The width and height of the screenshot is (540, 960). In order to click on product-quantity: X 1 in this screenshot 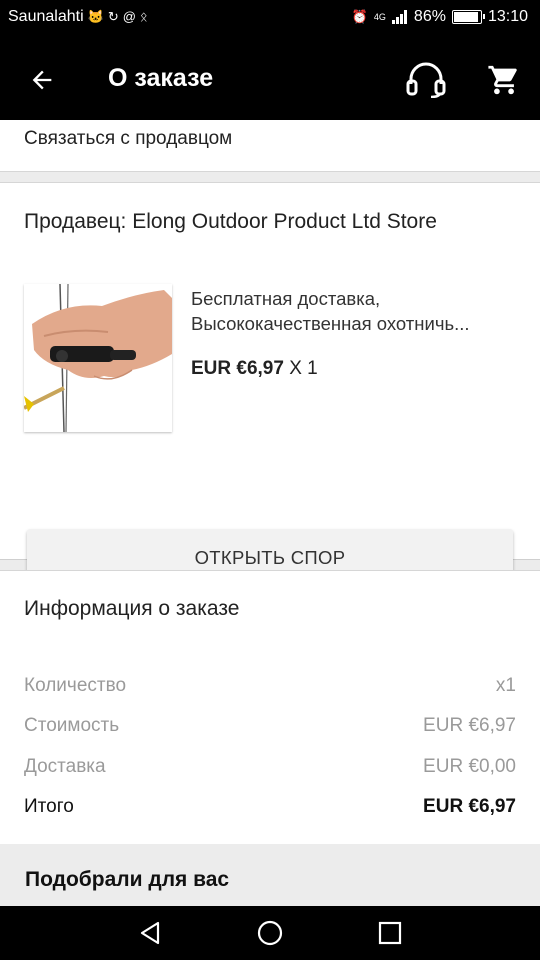, I will do `click(303, 368)`.